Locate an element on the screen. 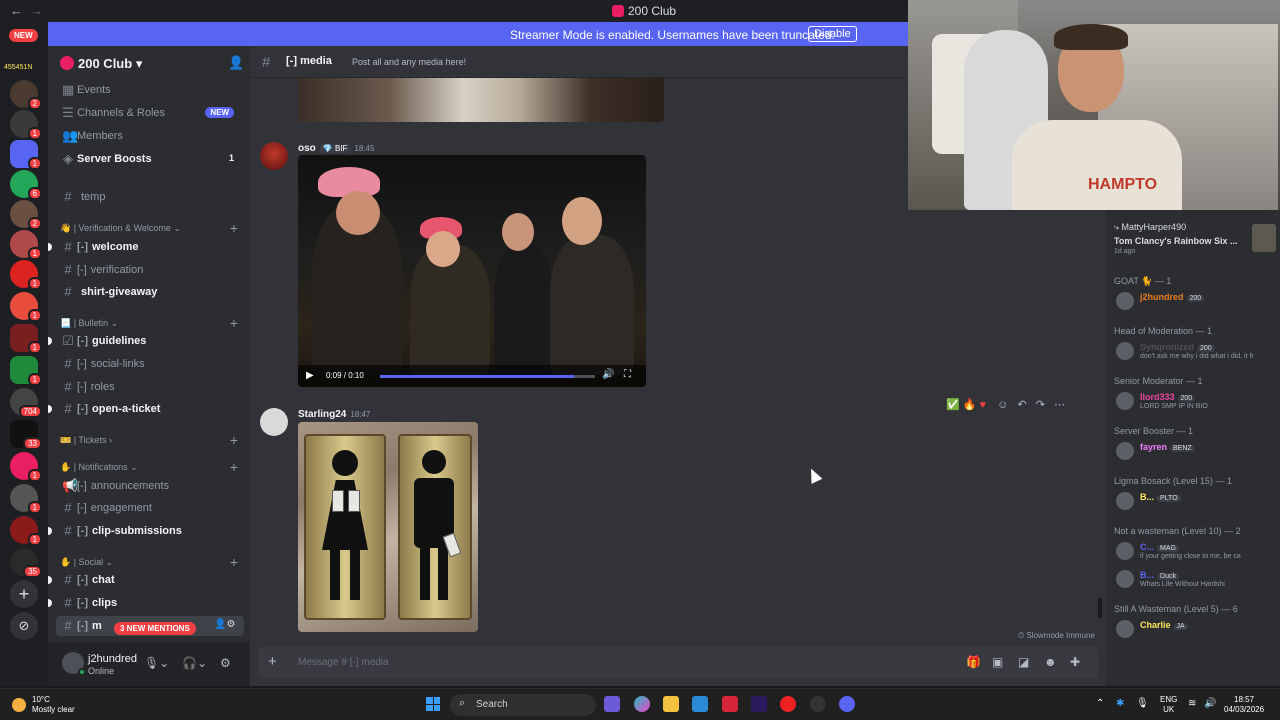 This screenshot has height=720, width=1280. forward-arrow-icon: → is located at coordinates (36, 10).